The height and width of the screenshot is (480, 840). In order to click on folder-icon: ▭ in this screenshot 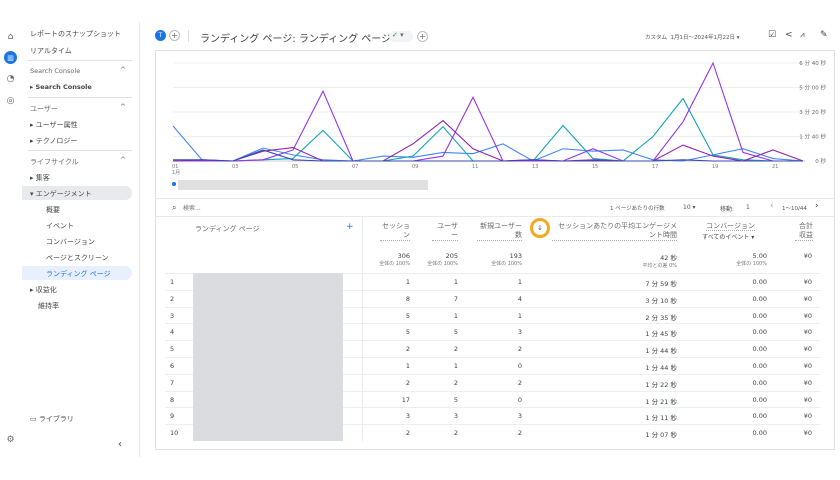, I will do `click(33, 419)`.